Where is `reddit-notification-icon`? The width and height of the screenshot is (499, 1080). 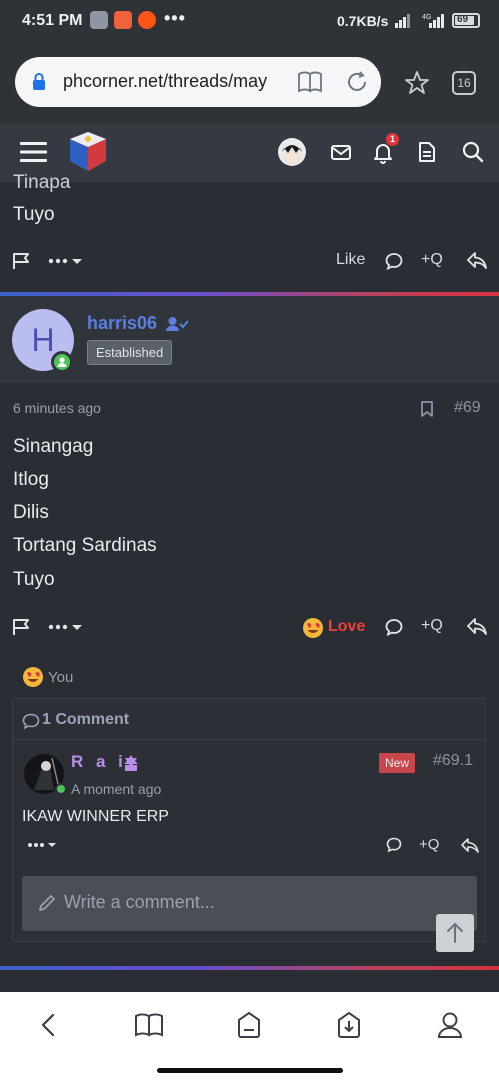 reddit-notification-icon is located at coordinates (147, 20).